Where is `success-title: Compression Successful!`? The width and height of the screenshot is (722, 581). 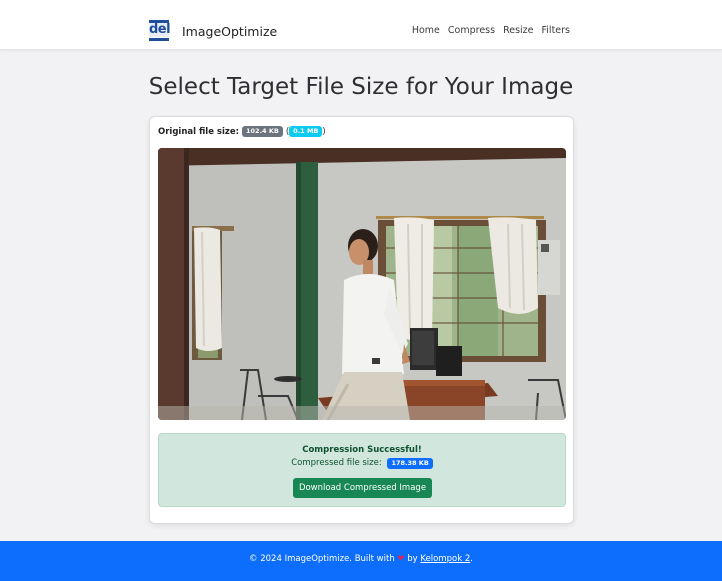
success-title: Compression Successful! is located at coordinates (362, 450).